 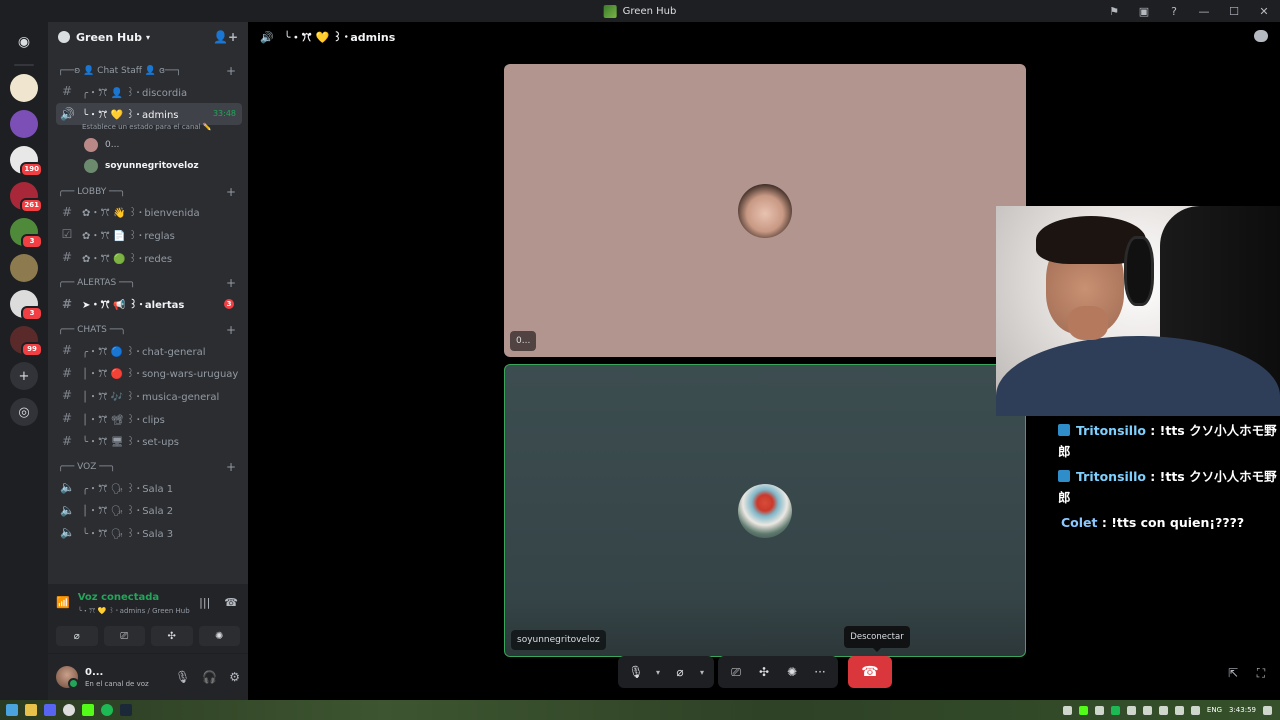 What do you see at coordinates (172, 636) in the screenshot?
I see `activities-button: ✣` at bounding box center [172, 636].